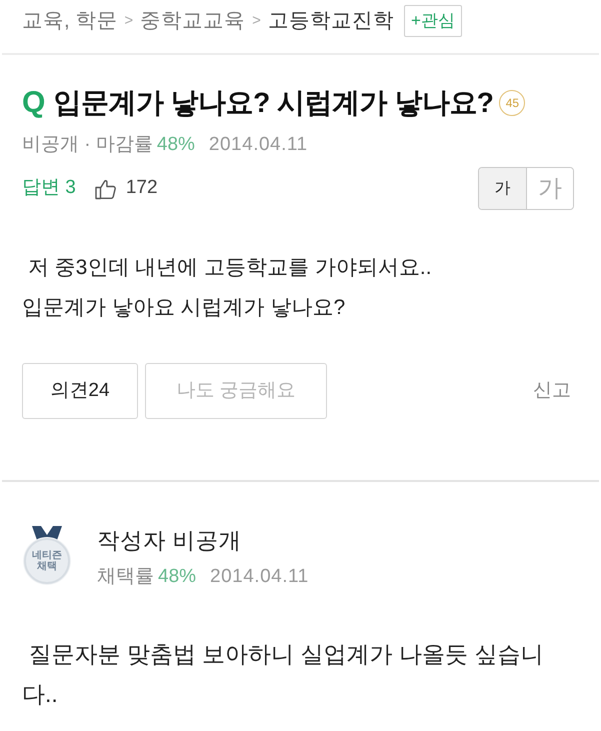  Describe the element at coordinates (34, 103) in the screenshot. I see `question-mark-label: Q` at that location.